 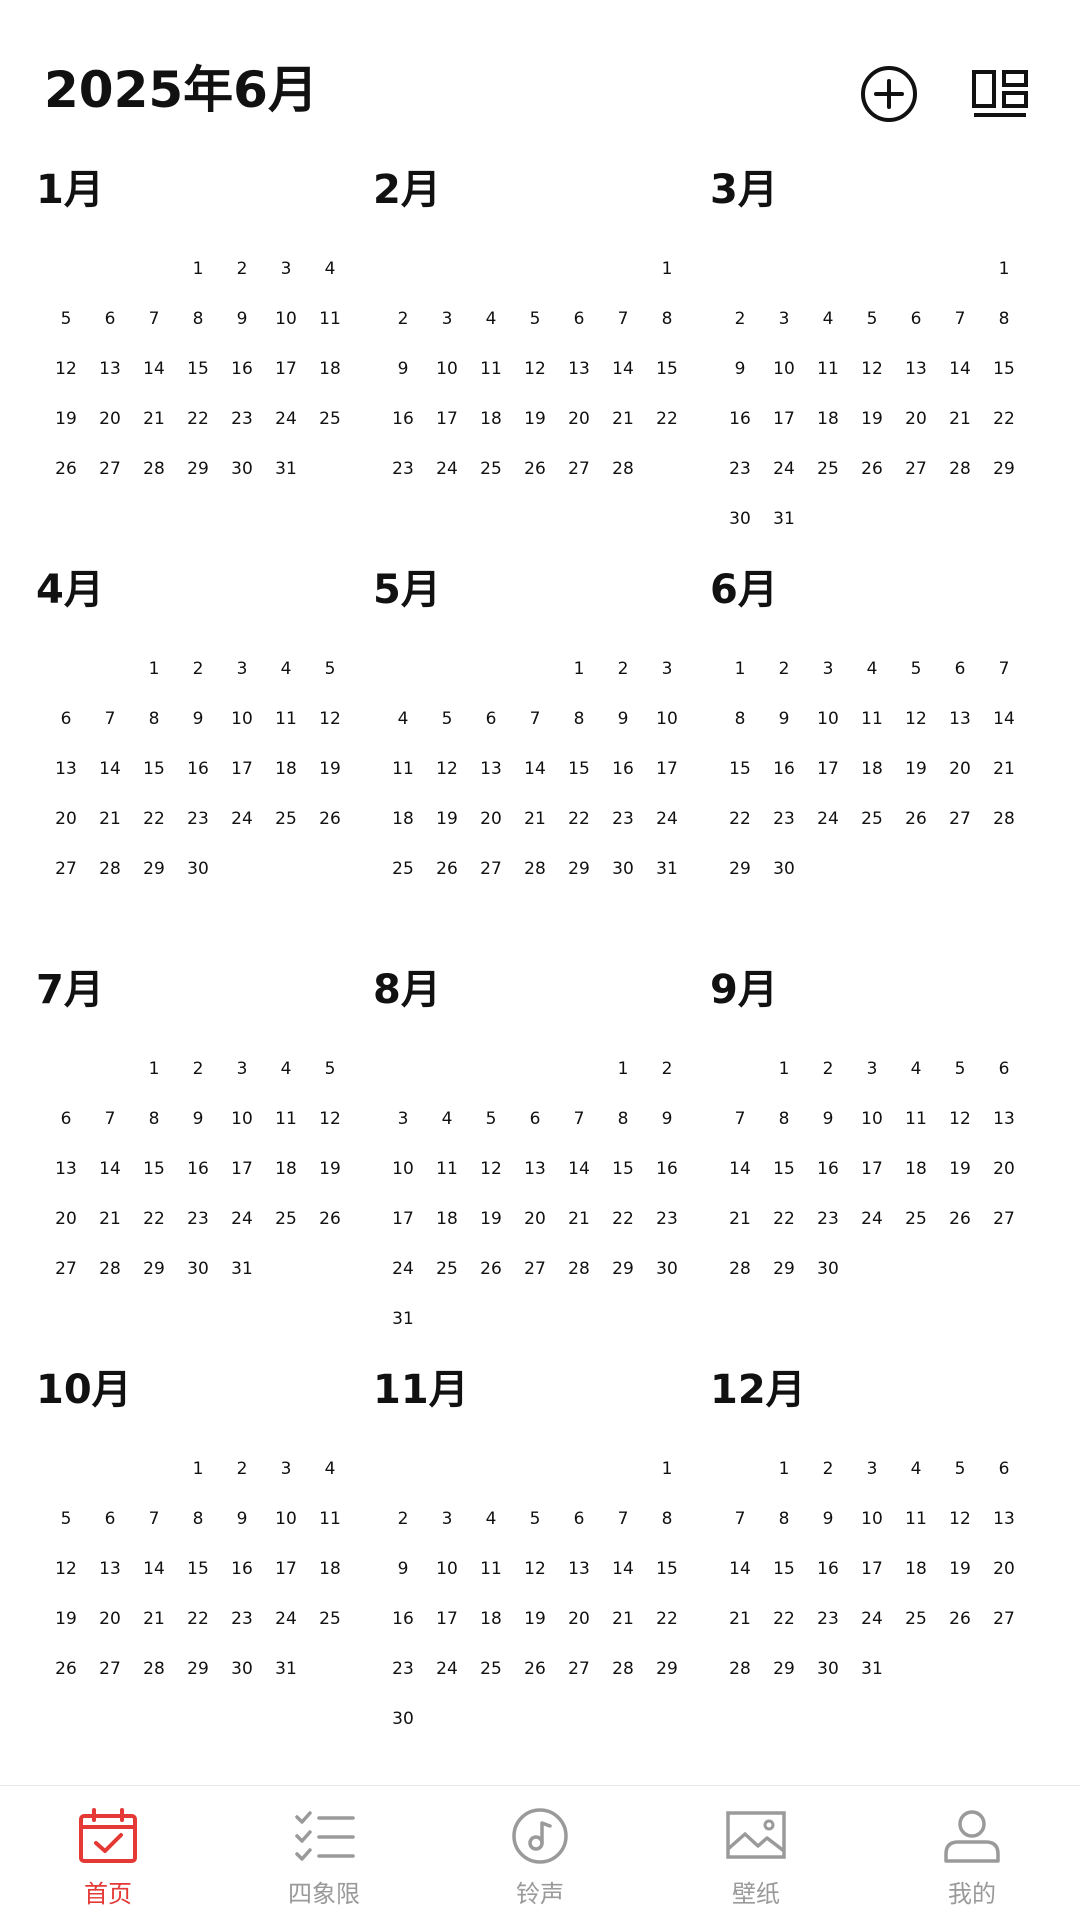 What do you see at coordinates (972, 1853) in the screenshot?
I see `tab-profile: 我的` at bounding box center [972, 1853].